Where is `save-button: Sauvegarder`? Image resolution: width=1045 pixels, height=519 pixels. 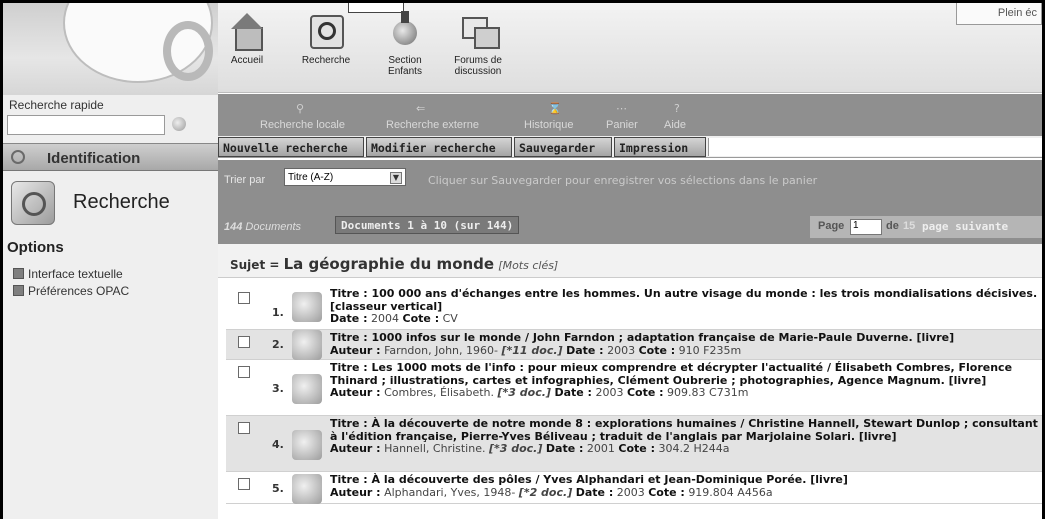 save-button: Sauvegarder is located at coordinates (563, 147).